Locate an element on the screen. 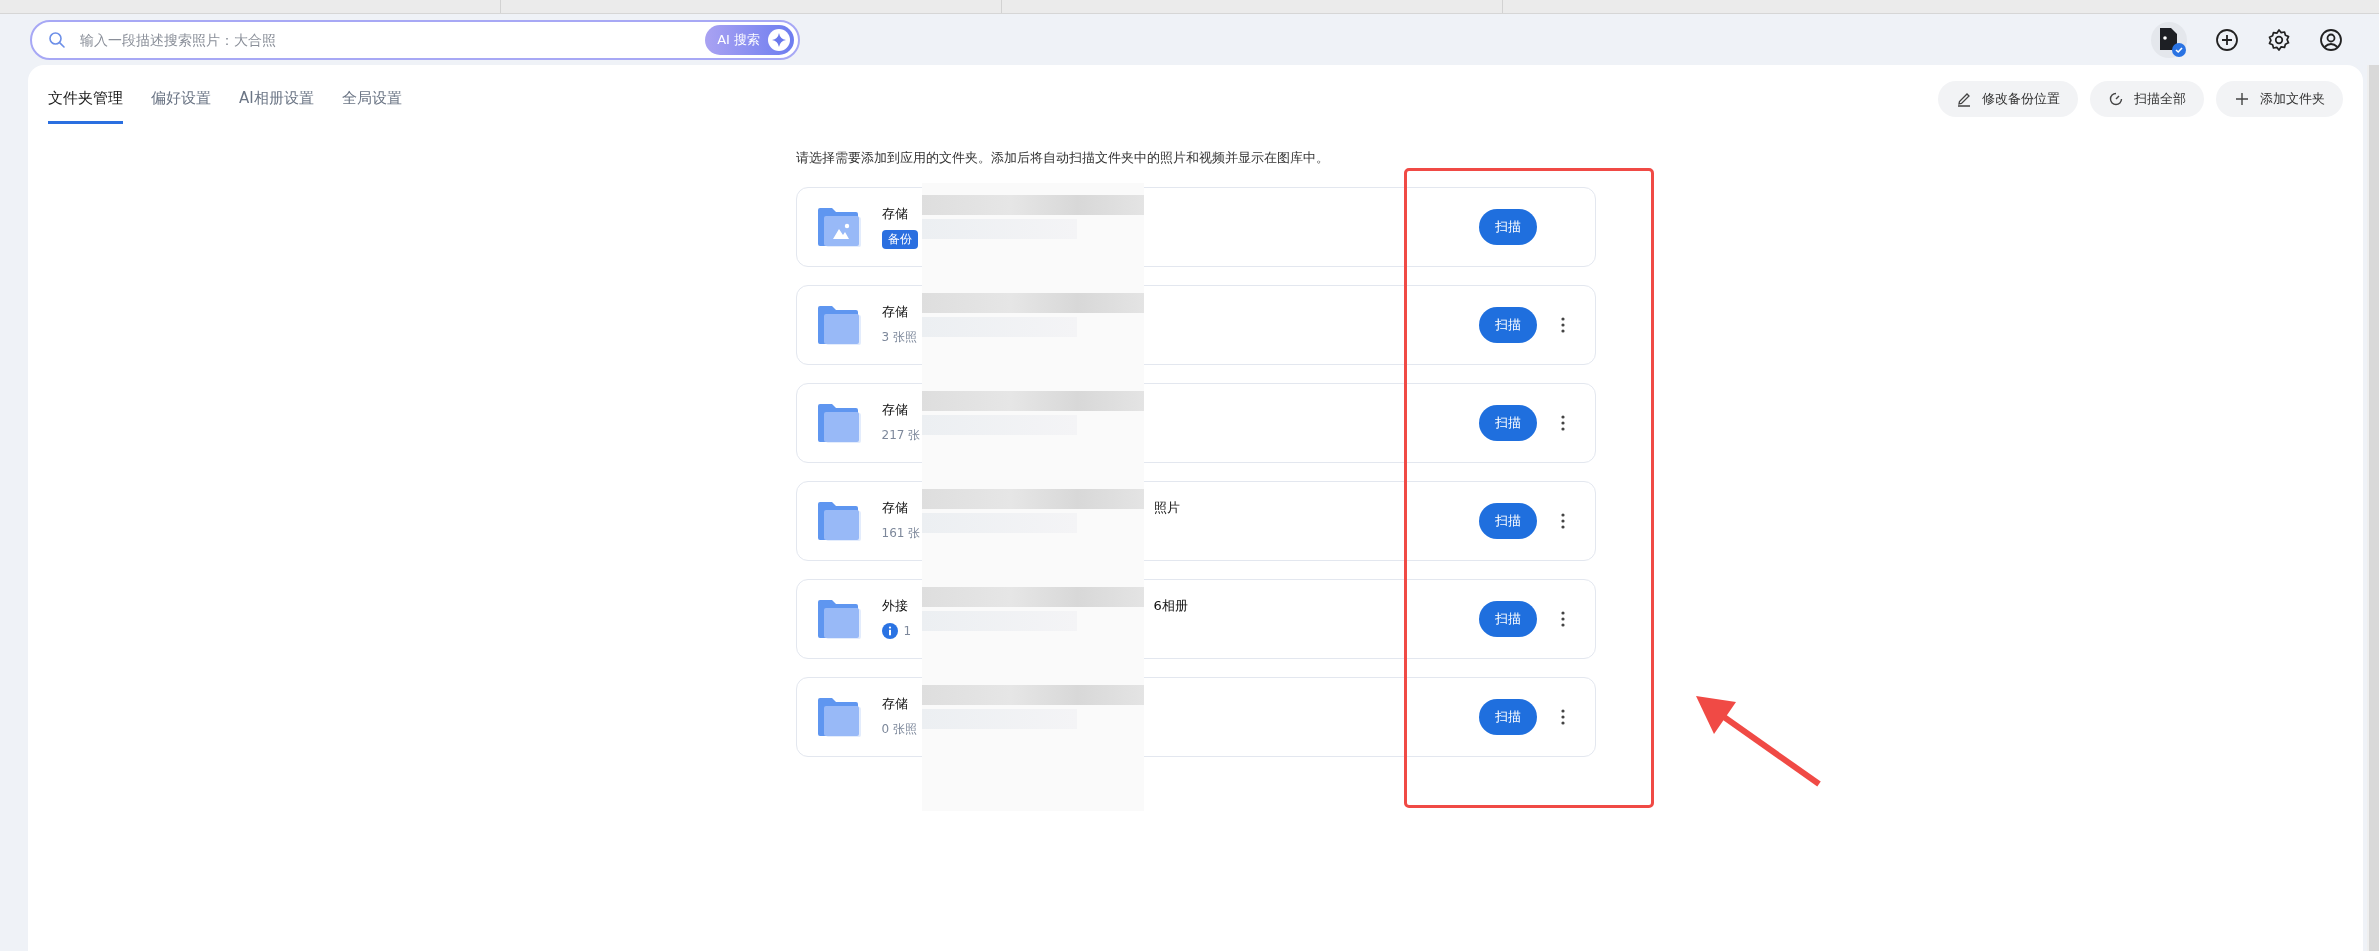 The width and height of the screenshot is (2379, 951). action-button: 扫描全部 is located at coordinates (2147, 98).